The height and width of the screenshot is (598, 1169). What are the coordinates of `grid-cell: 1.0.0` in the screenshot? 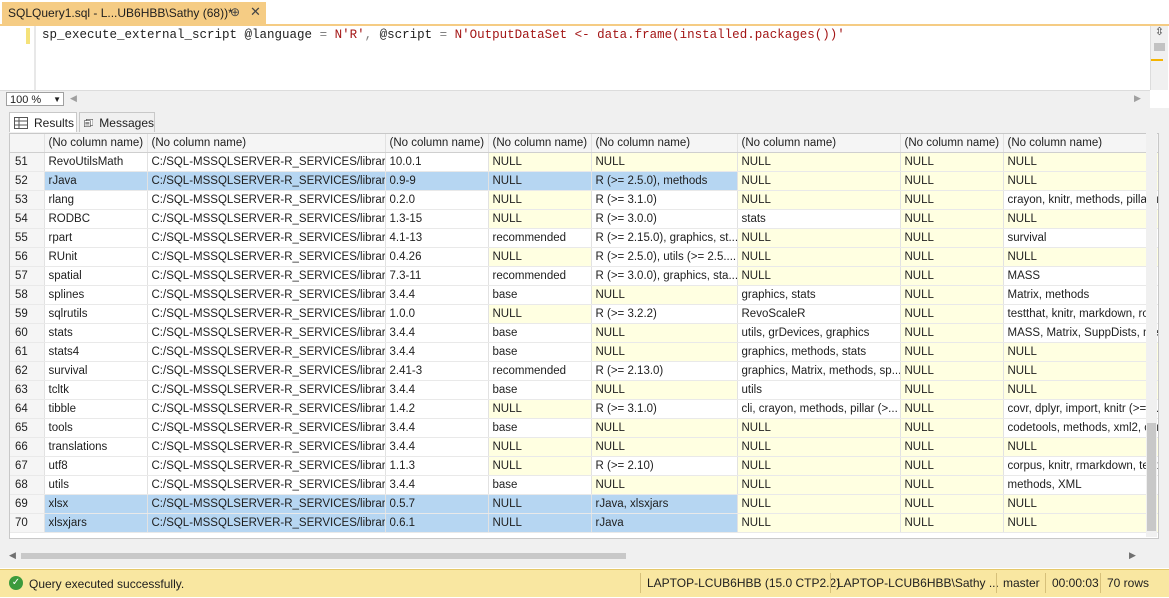 It's located at (437, 314).